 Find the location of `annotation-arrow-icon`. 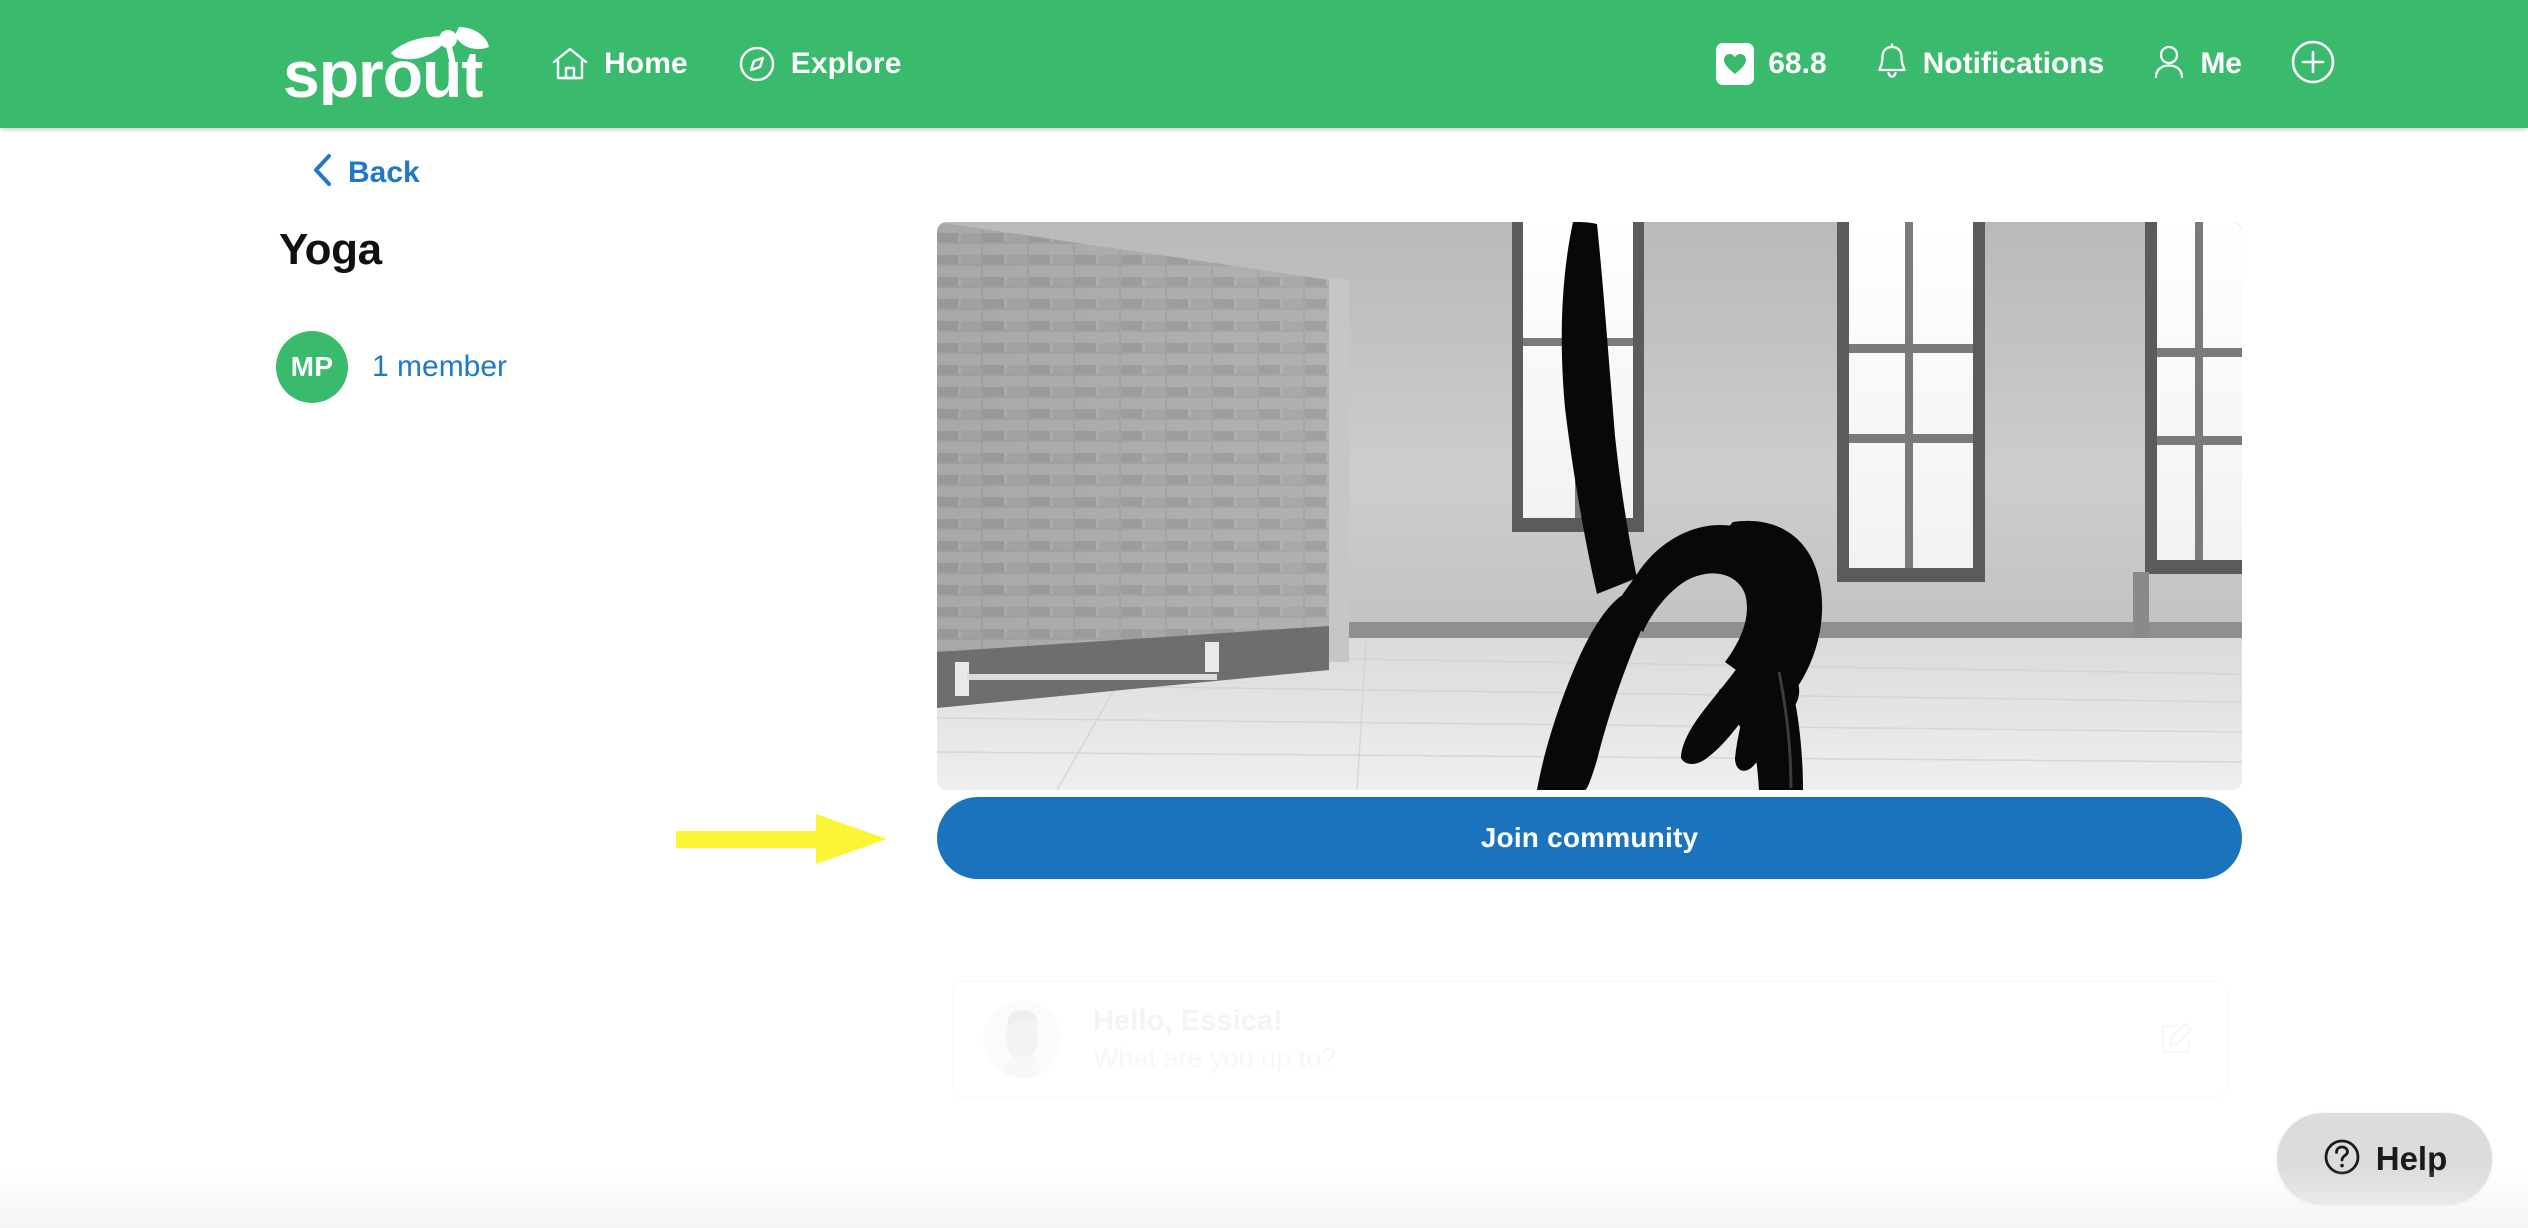

annotation-arrow-icon is located at coordinates (782, 839).